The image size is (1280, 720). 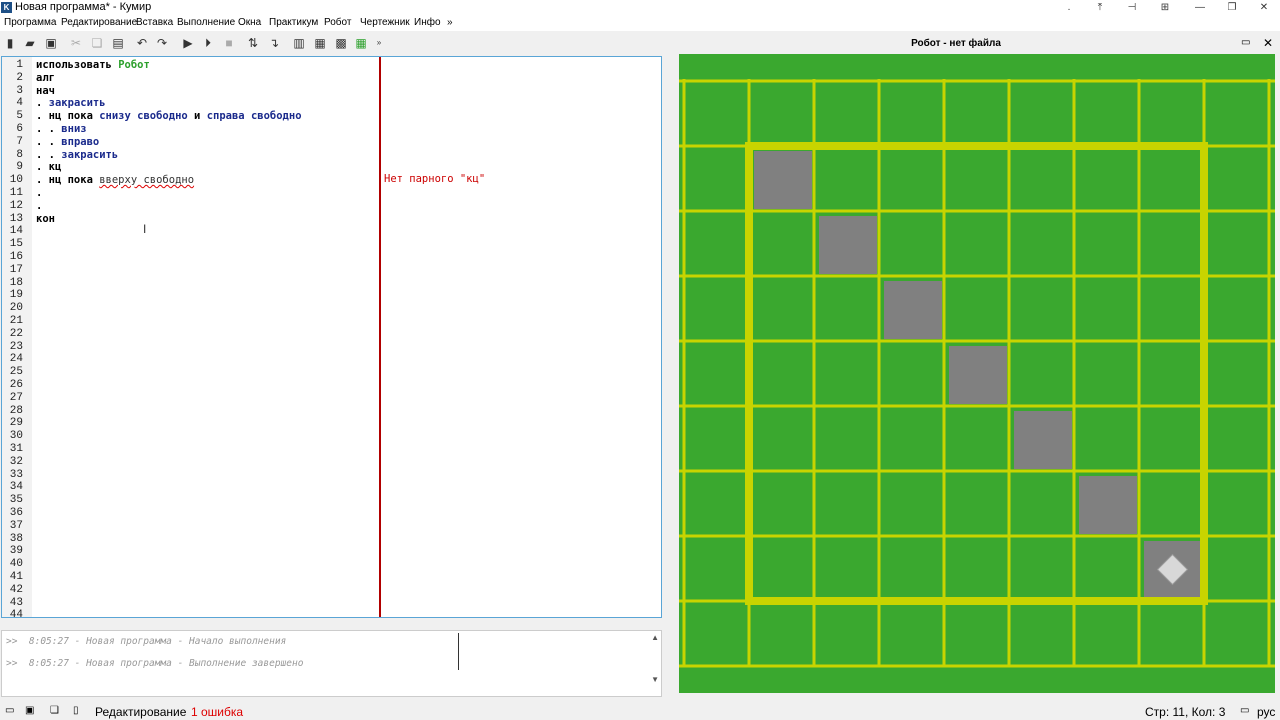 What do you see at coordinates (71, 103) in the screenshot?
I see `code-line: . закрасить` at bounding box center [71, 103].